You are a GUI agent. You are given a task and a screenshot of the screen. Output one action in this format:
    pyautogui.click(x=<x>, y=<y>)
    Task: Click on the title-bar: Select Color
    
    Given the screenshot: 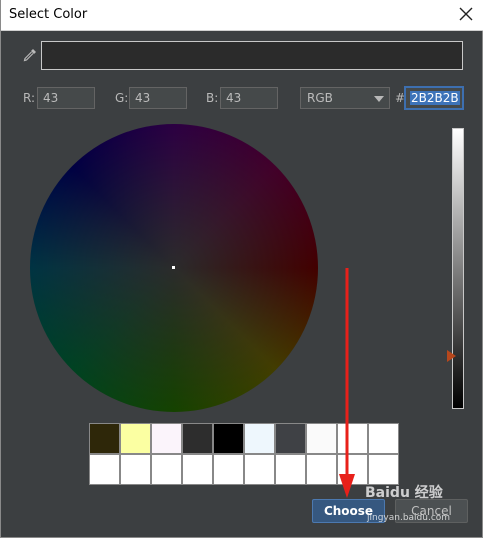 What is the action you would take?
    pyautogui.click(x=242, y=15)
    